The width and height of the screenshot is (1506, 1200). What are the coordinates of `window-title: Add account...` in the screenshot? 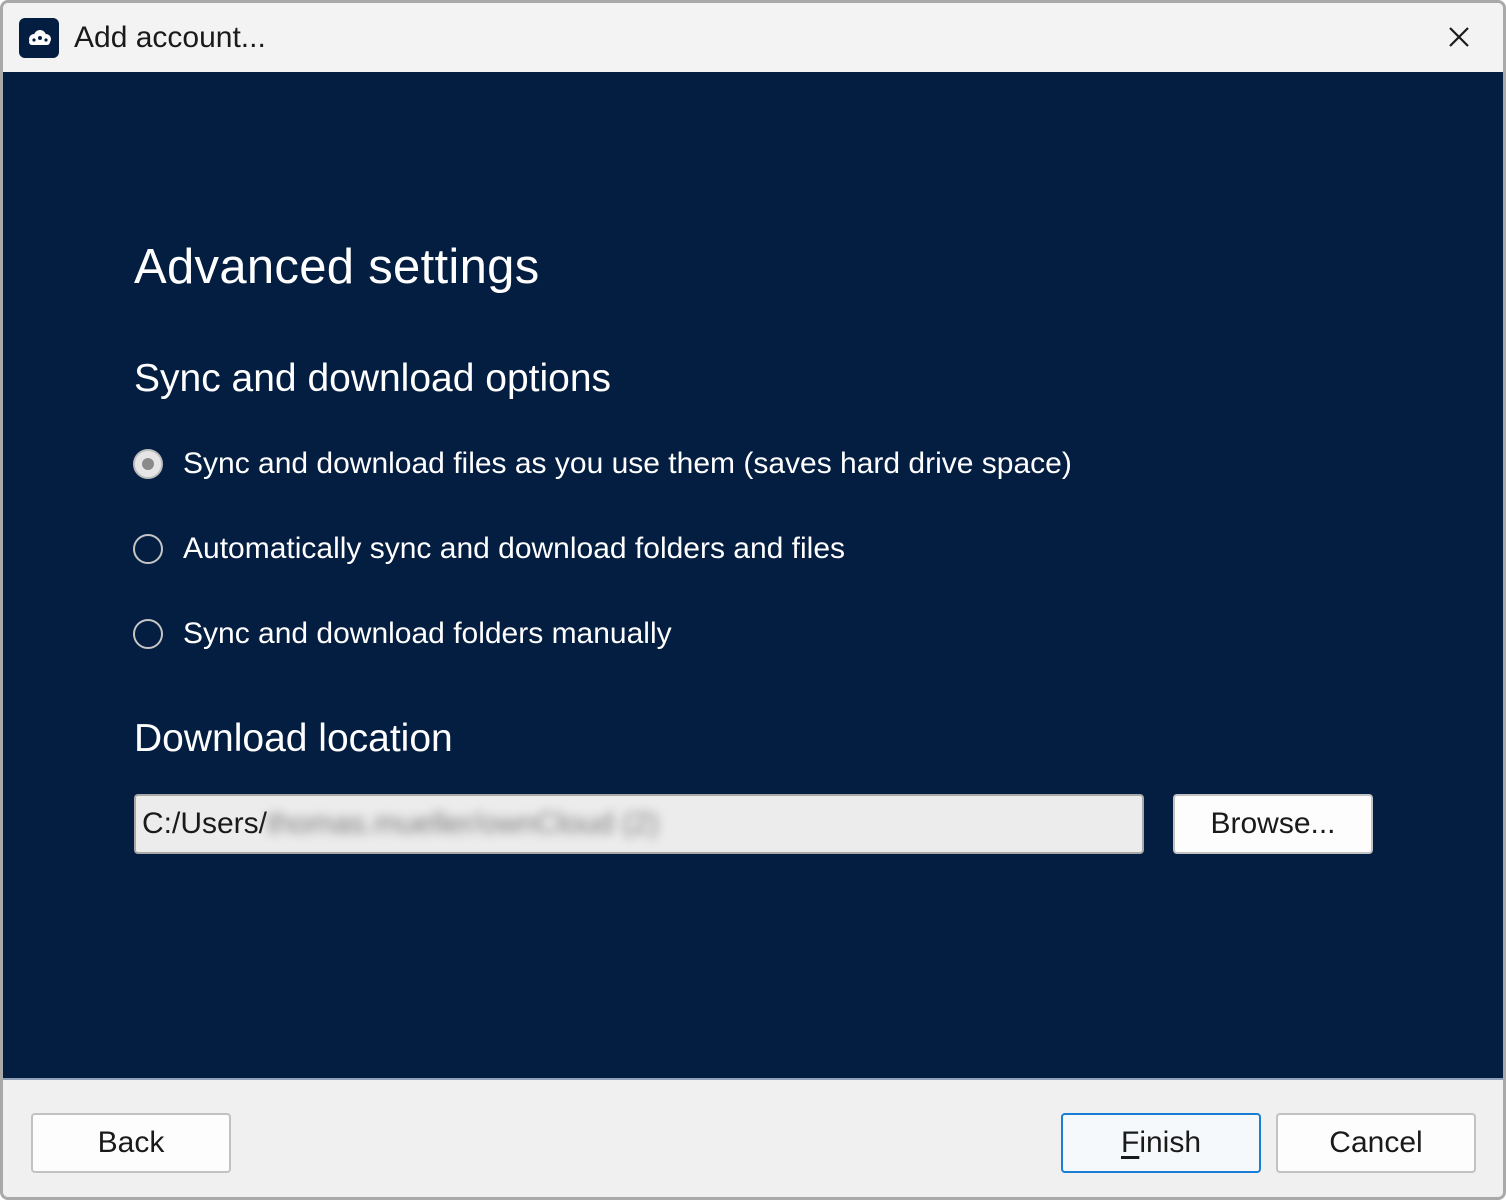 It's located at (170, 37).